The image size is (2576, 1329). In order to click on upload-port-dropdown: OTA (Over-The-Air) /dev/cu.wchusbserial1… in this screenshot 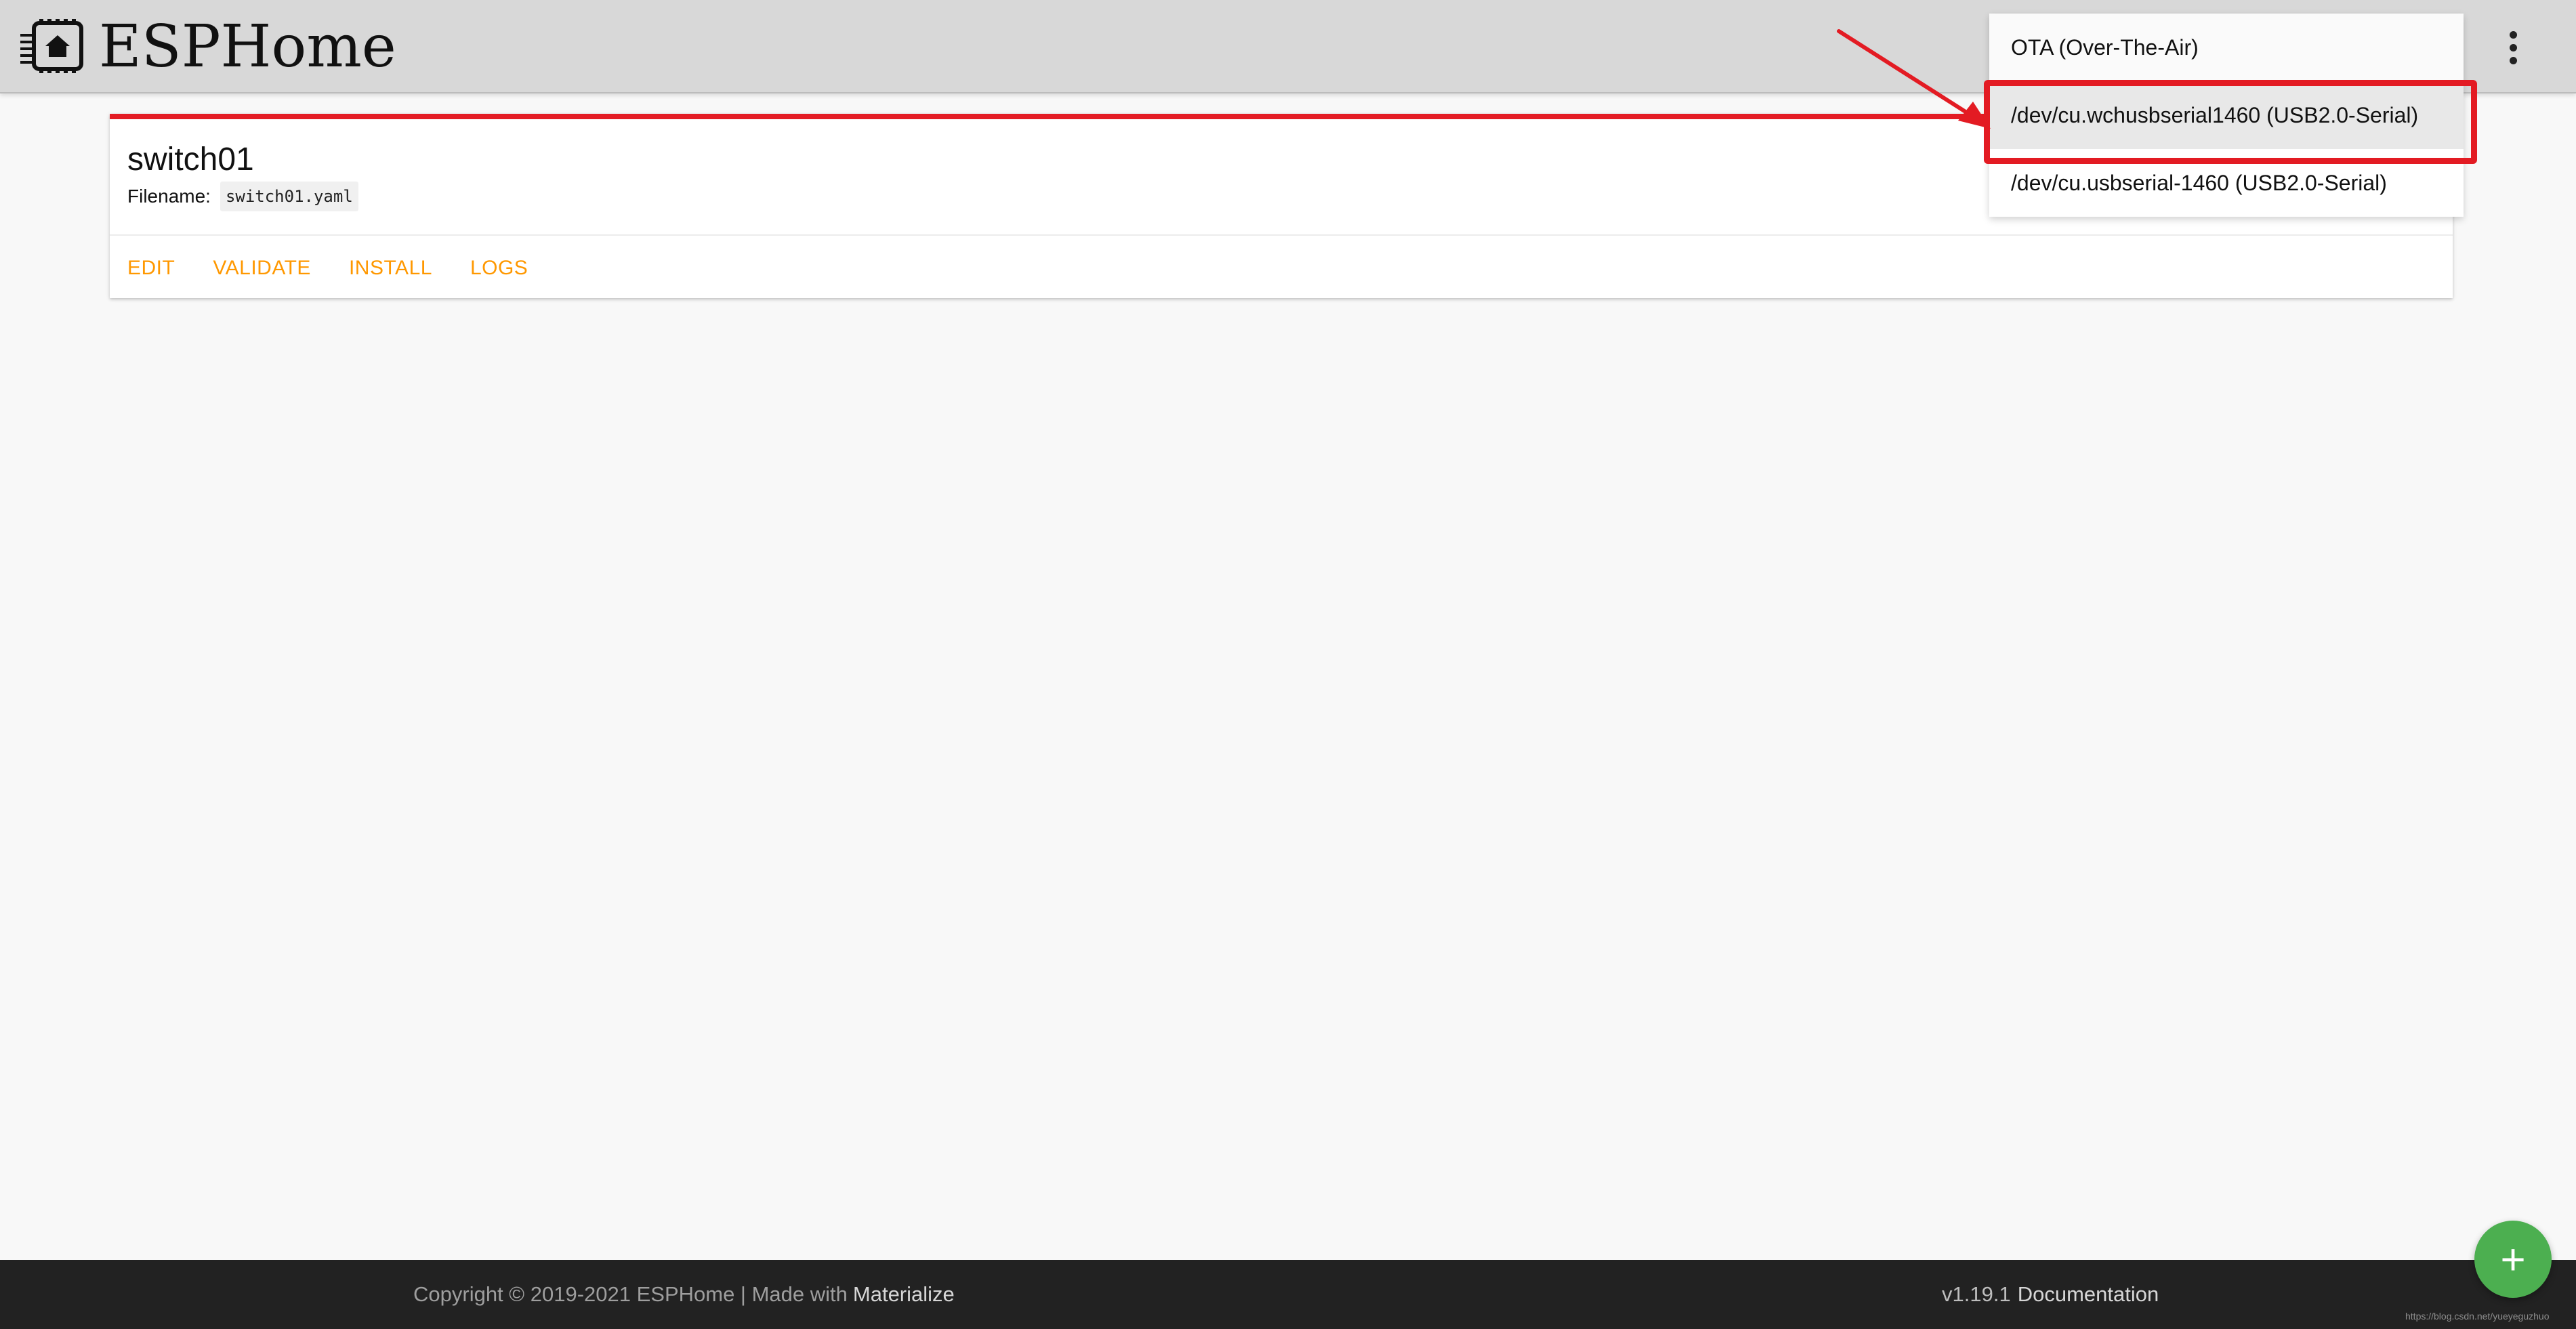, I will do `click(2226, 115)`.